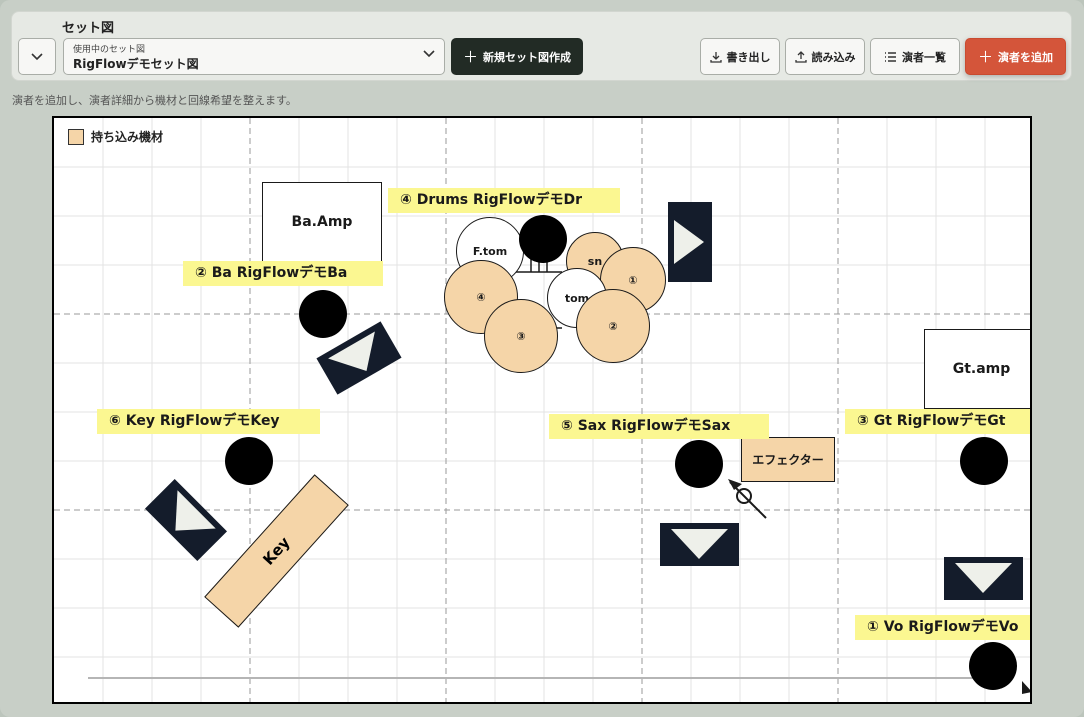 Image resolution: width=1084 pixels, height=717 pixels. What do you see at coordinates (1025, 57) in the screenshot?
I see `add-member-label: 演者を追加` at bounding box center [1025, 57].